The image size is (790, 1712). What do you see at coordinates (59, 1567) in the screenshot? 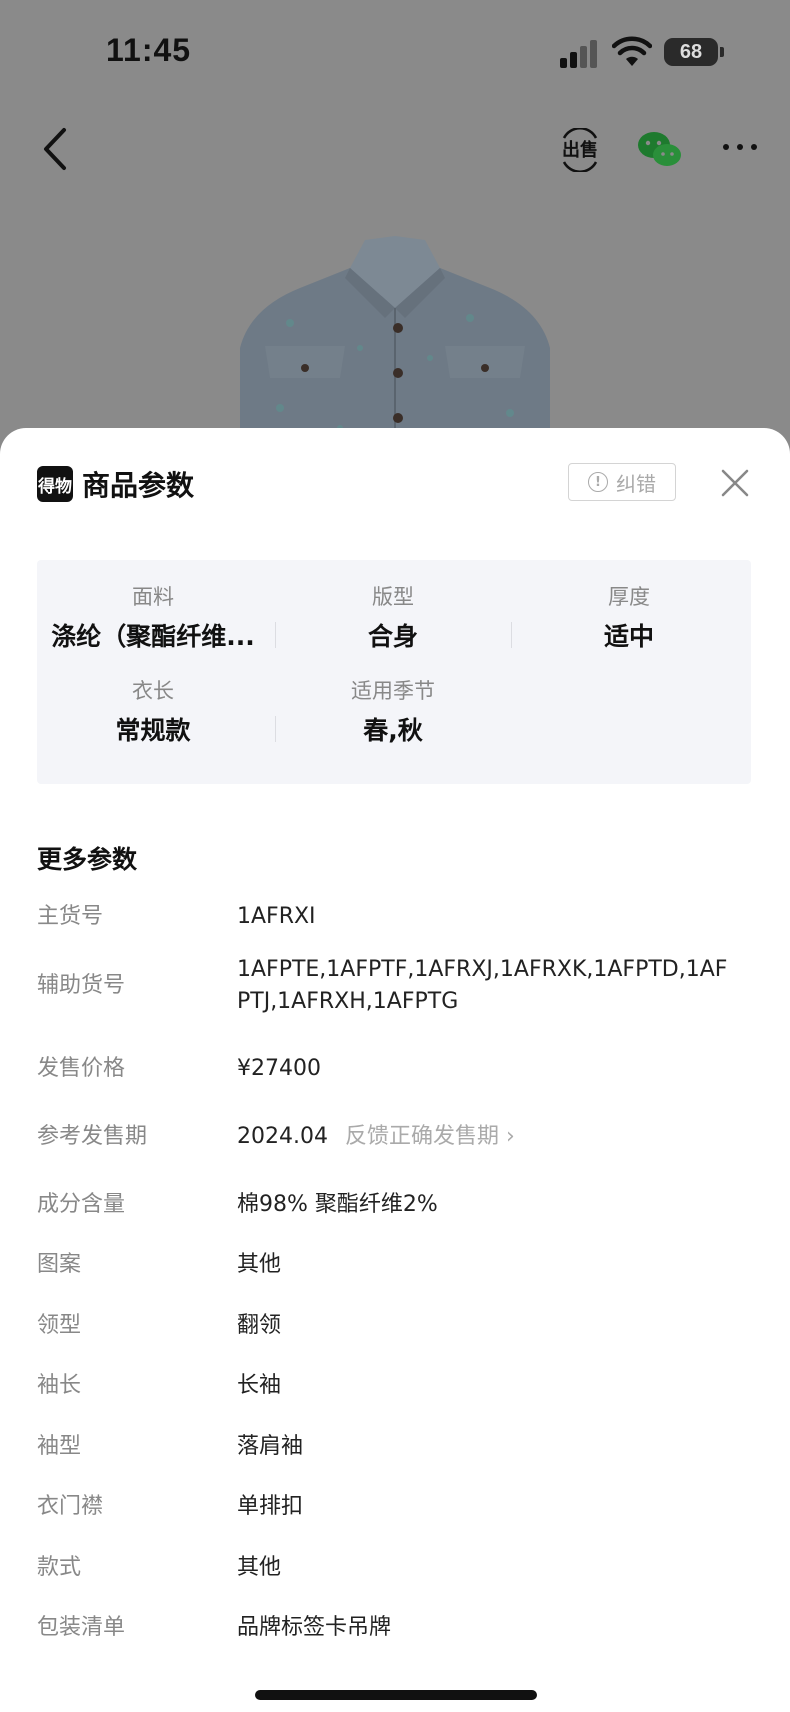
I see `spec-label: 款式` at bounding box center [59, 1567].